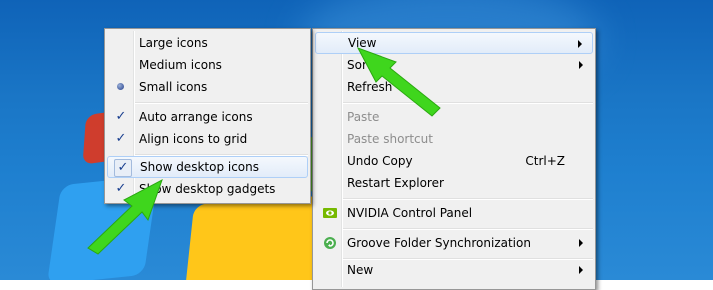  Describe the element at coordinates (454, 139) in the screenshot. I see `menu-item-paste-shortcut: Paste shortcut` at that location.